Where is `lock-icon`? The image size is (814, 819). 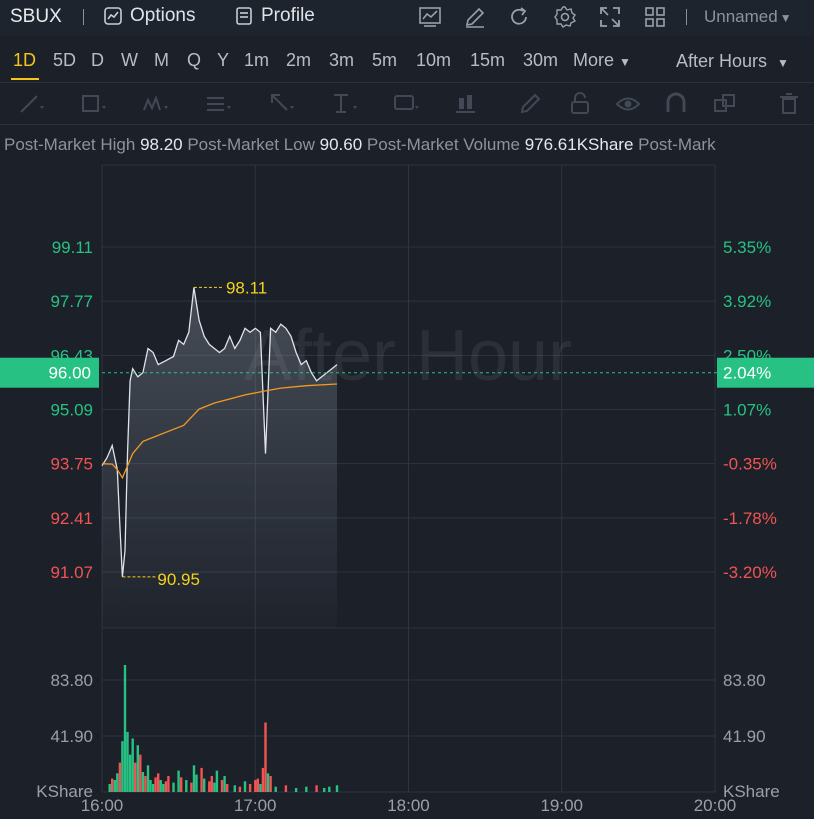
lock-icon is located at coordinates (580, 104).